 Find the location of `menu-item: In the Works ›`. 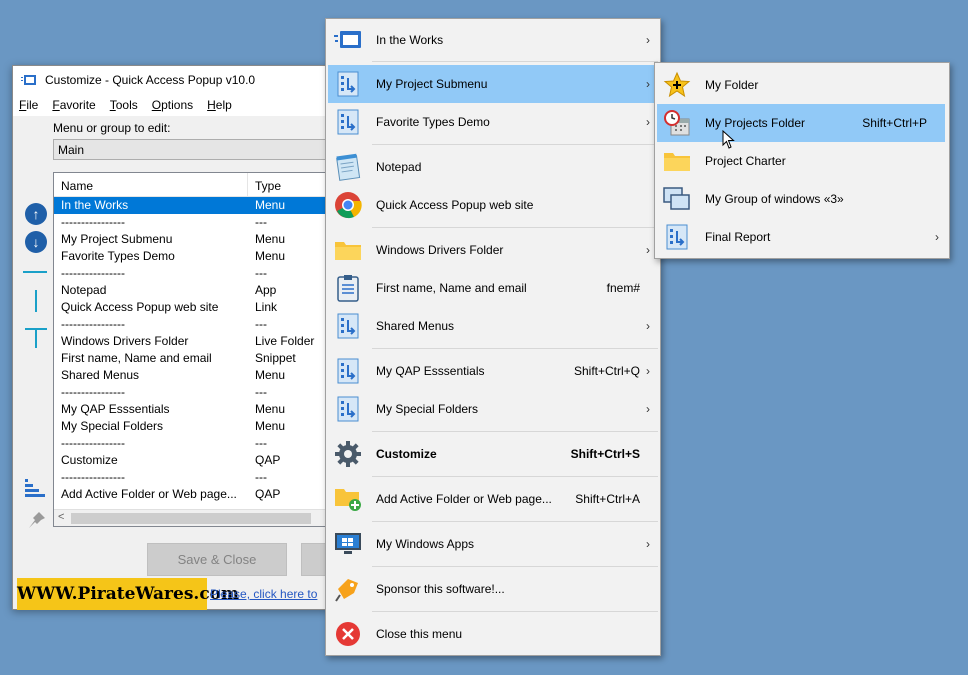

menu-item: In the Works › is located at coordinates (493, 40).